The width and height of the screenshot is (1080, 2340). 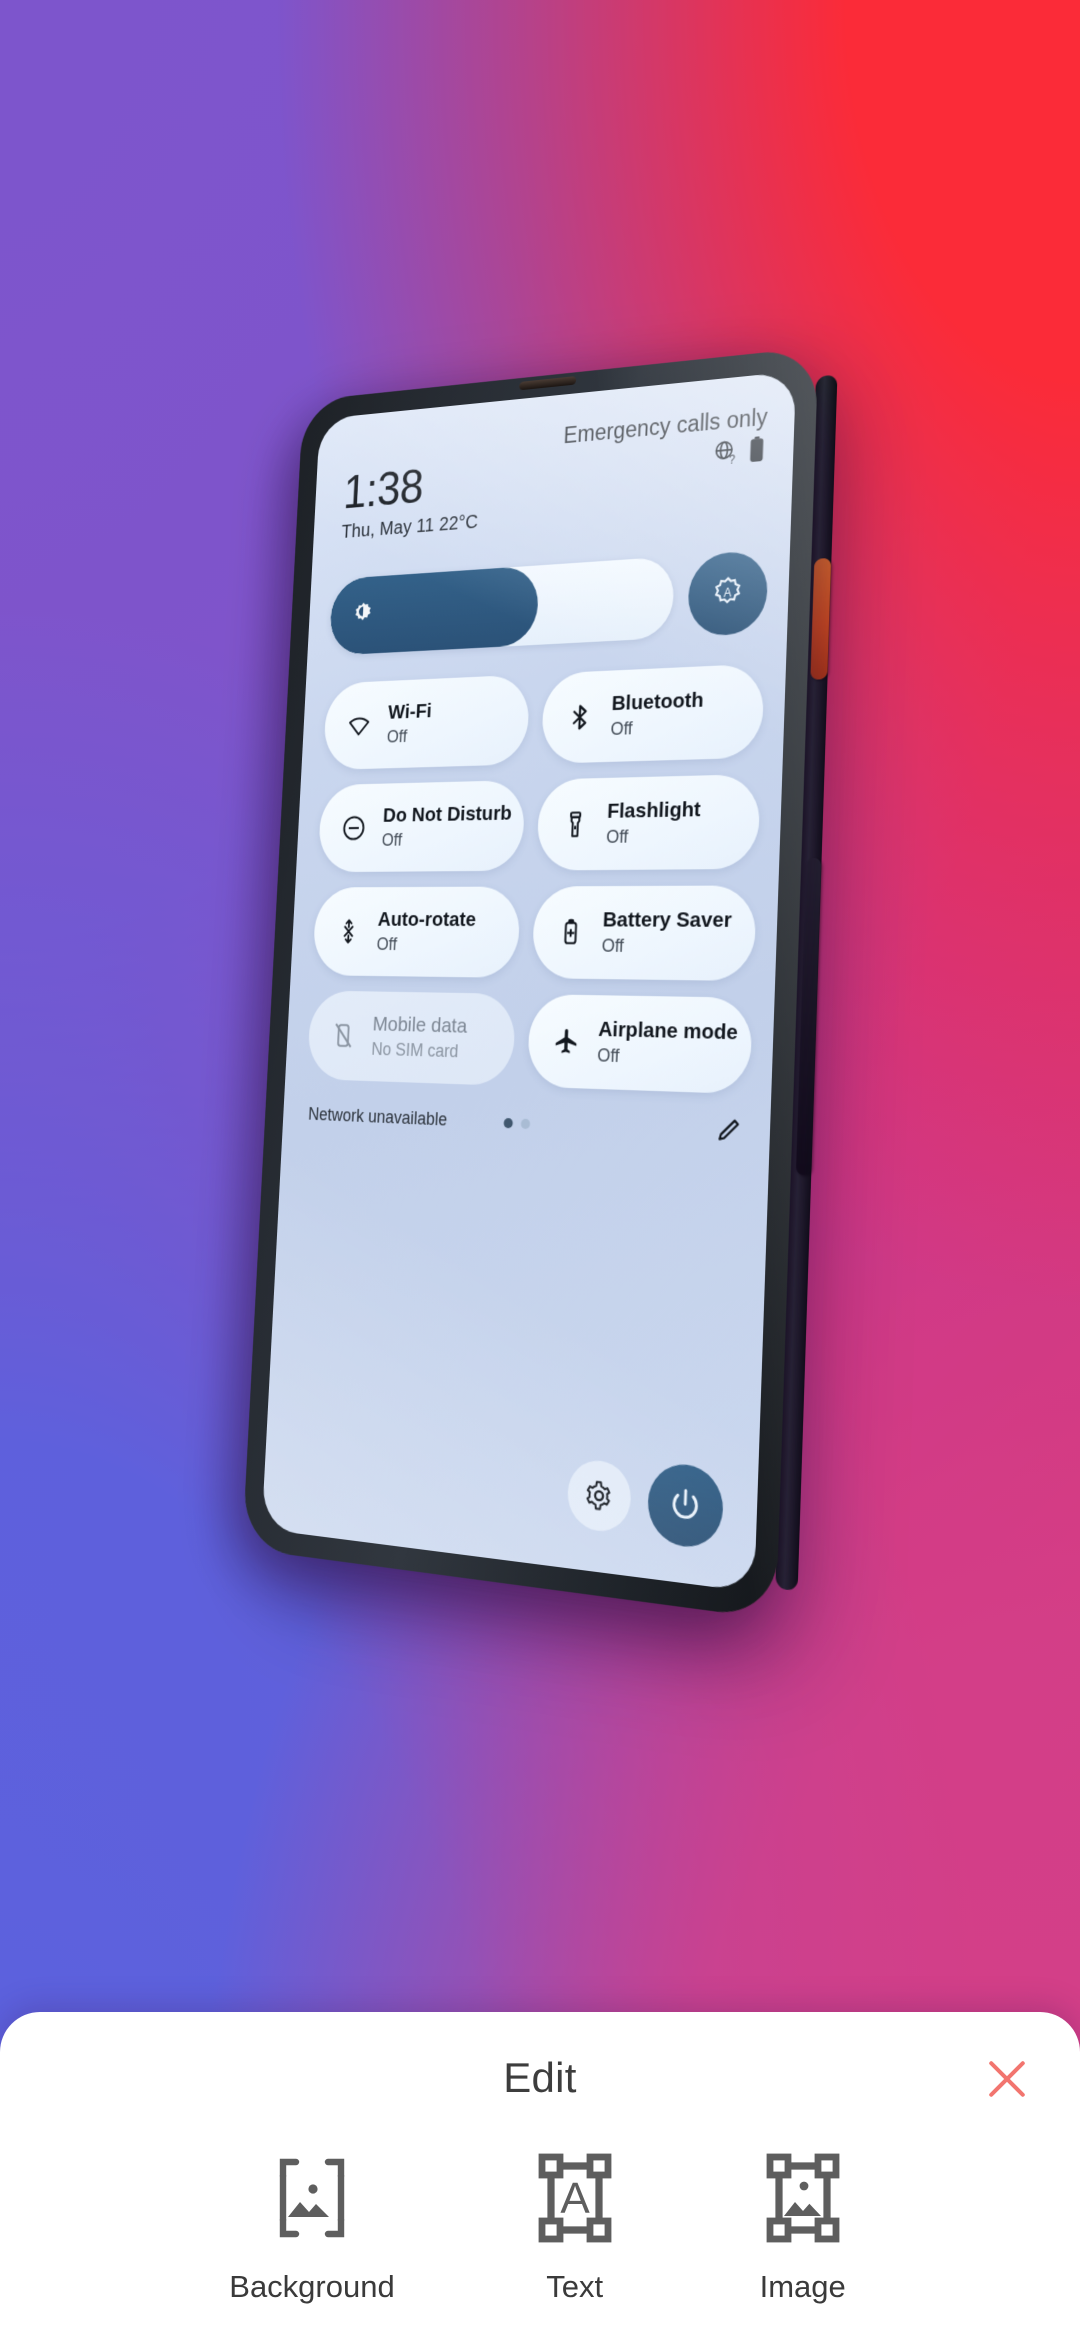 I want to click on clock-block: 1:38 Thu, May 11 22°C, so click(x=411, y=500).